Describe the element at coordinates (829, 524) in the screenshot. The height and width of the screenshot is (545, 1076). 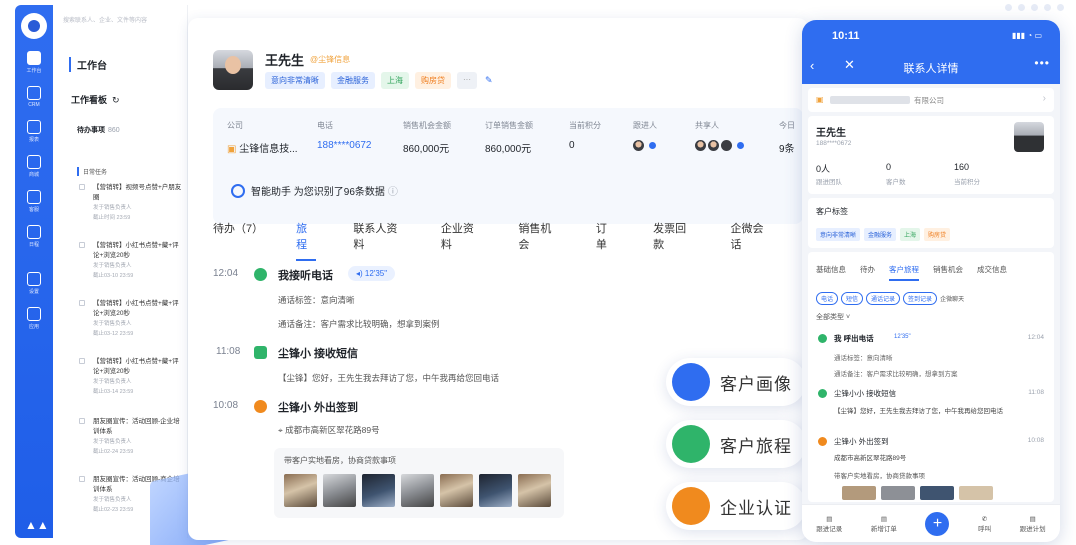
I see `follow-record-button: ▤ 跟进记录` at that location.